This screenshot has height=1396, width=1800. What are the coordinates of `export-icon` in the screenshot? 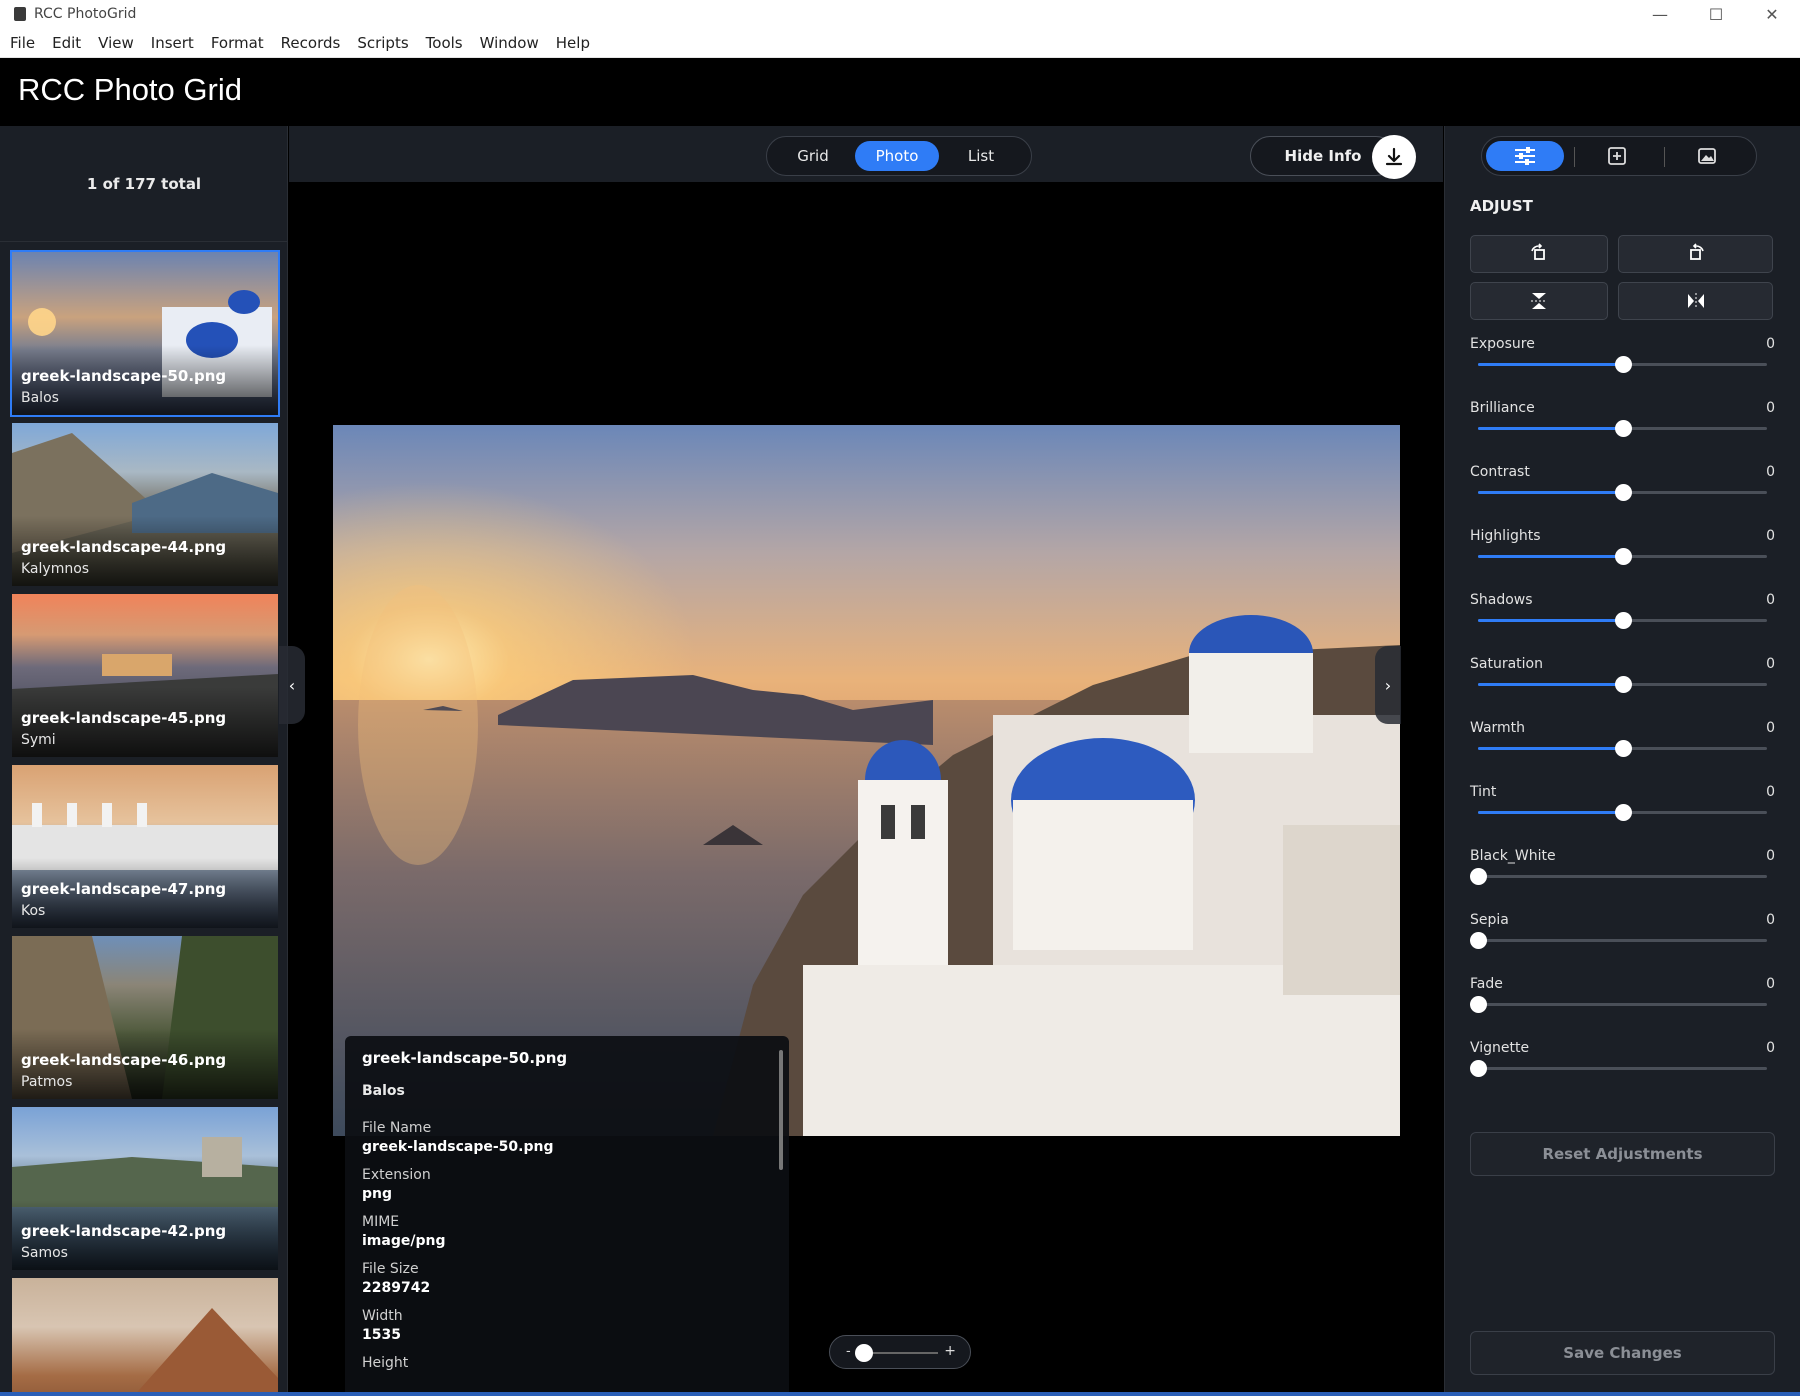 It's located at (1617, 156).